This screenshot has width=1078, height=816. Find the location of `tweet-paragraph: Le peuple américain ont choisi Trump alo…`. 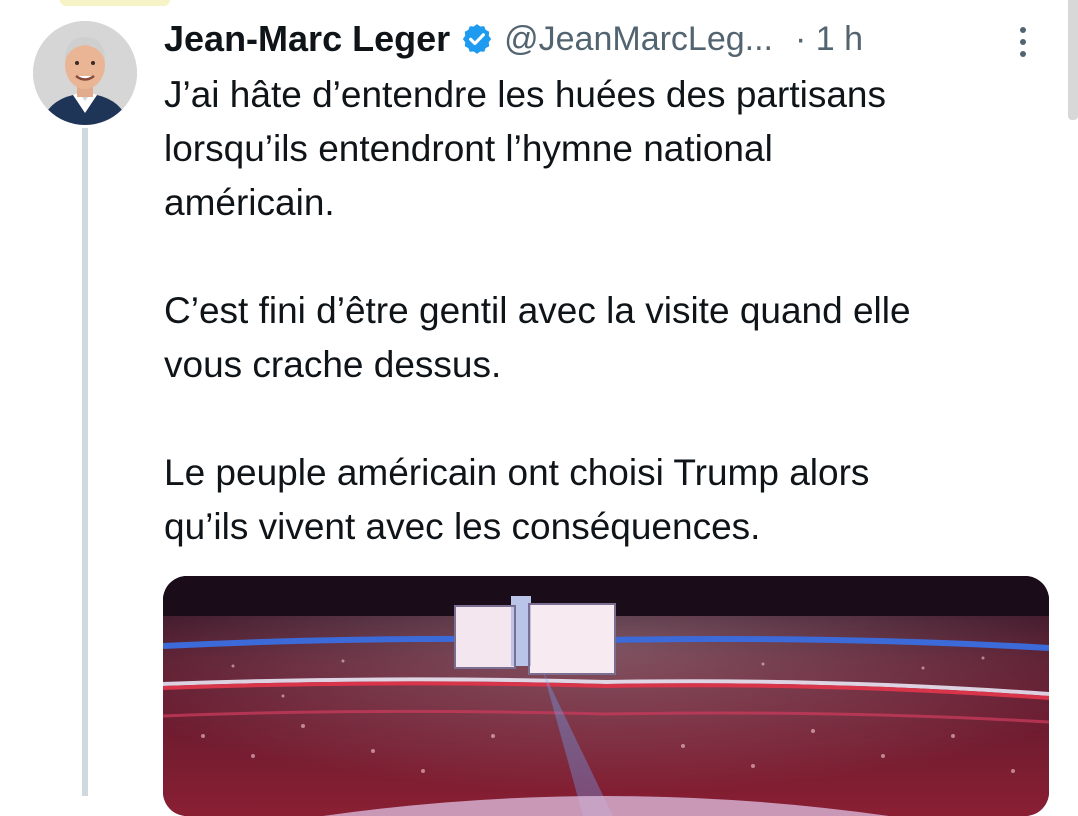

tweet-paragraph: Le peuple américain ont choisi Trump alo… is located at coordinates (517, 499).